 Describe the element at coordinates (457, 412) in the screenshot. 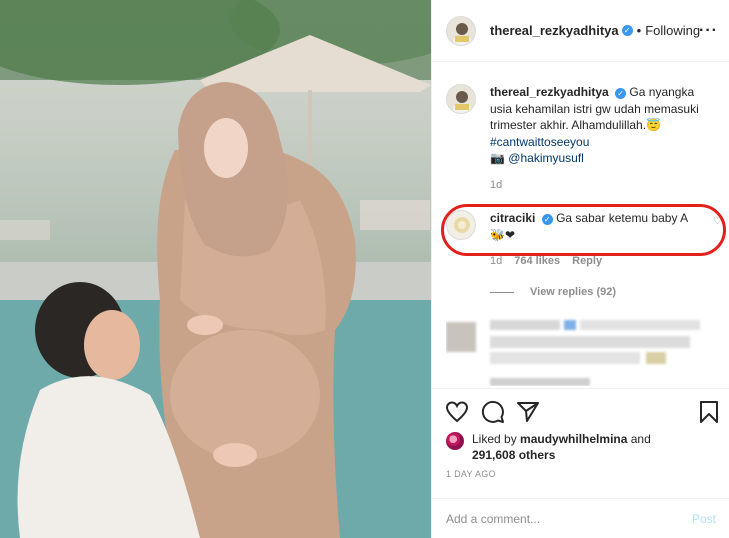

I see `heart-icon` at that location.